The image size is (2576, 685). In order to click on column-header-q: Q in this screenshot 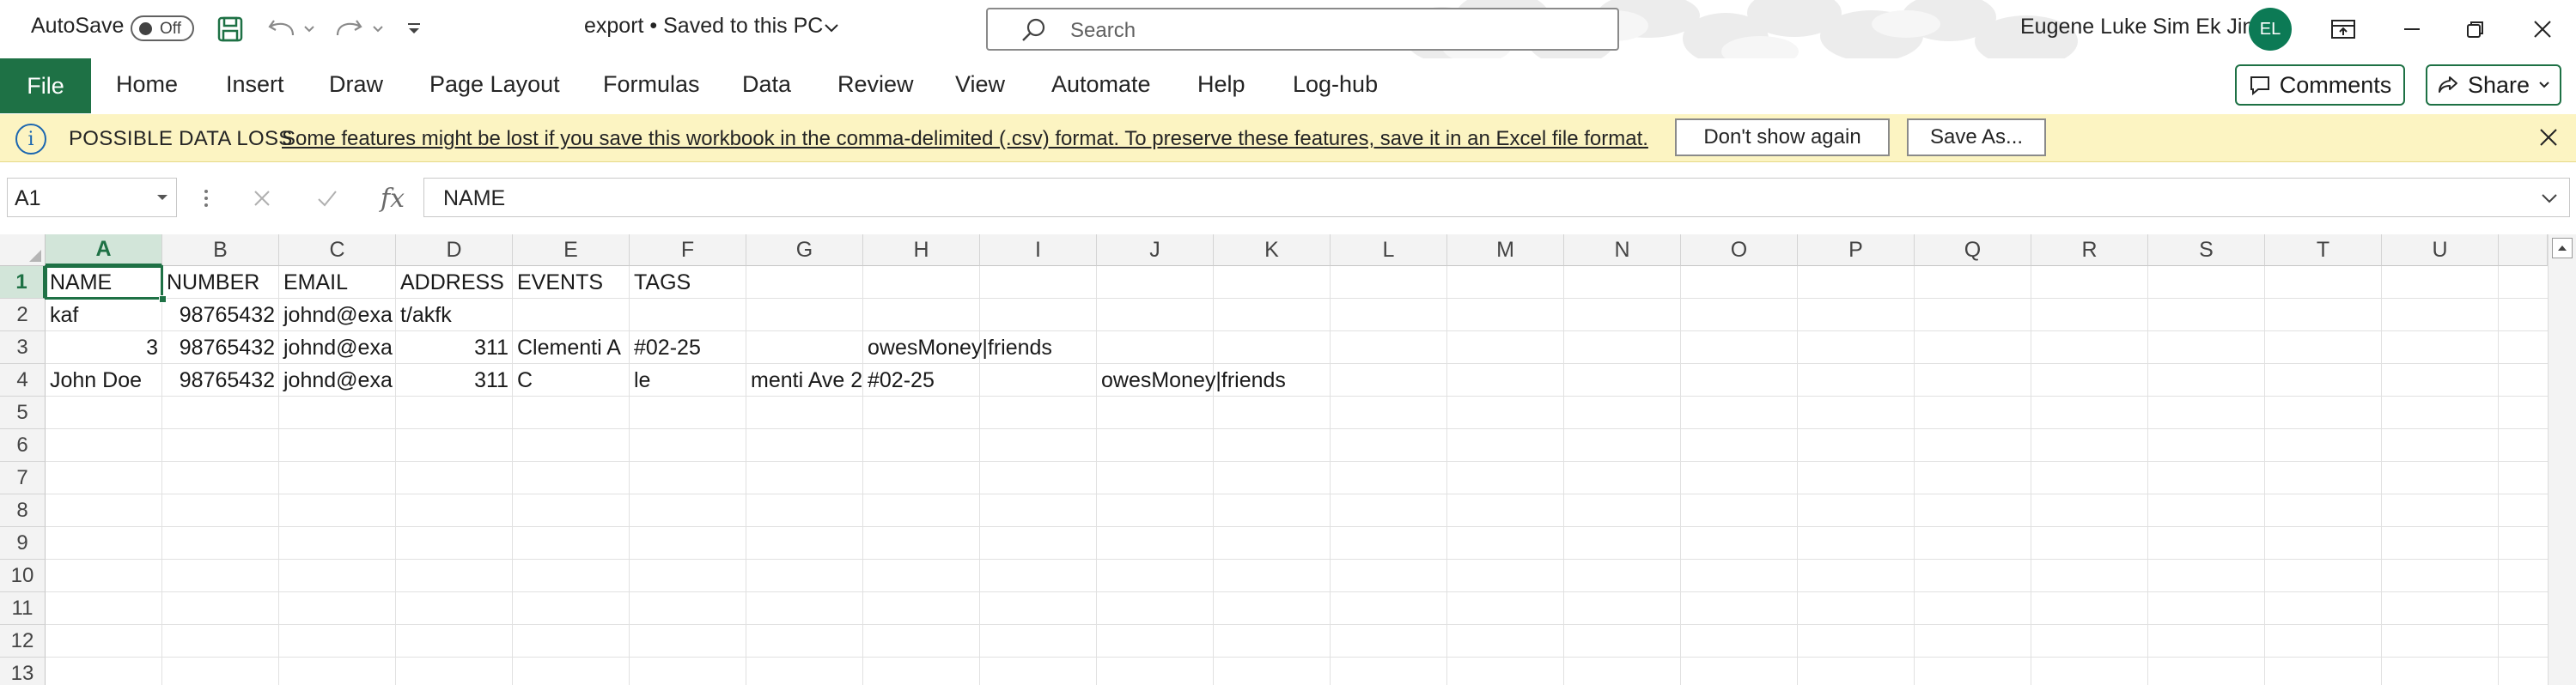, I will do `click(1973, 250)`.